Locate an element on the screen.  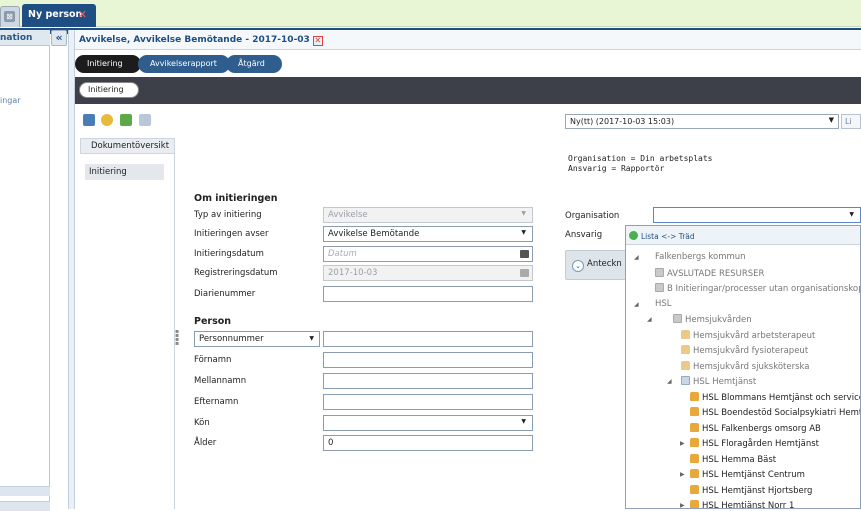
tree-node: Falkenbergs kommun is located at coordinates (700, 257).